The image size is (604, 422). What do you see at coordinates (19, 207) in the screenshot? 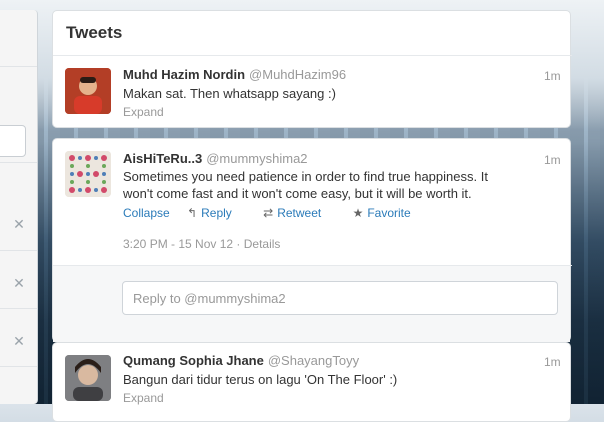
I see `left-sidebar-panel: ✕ ✕ ✕` at bounding box center [19, 207].